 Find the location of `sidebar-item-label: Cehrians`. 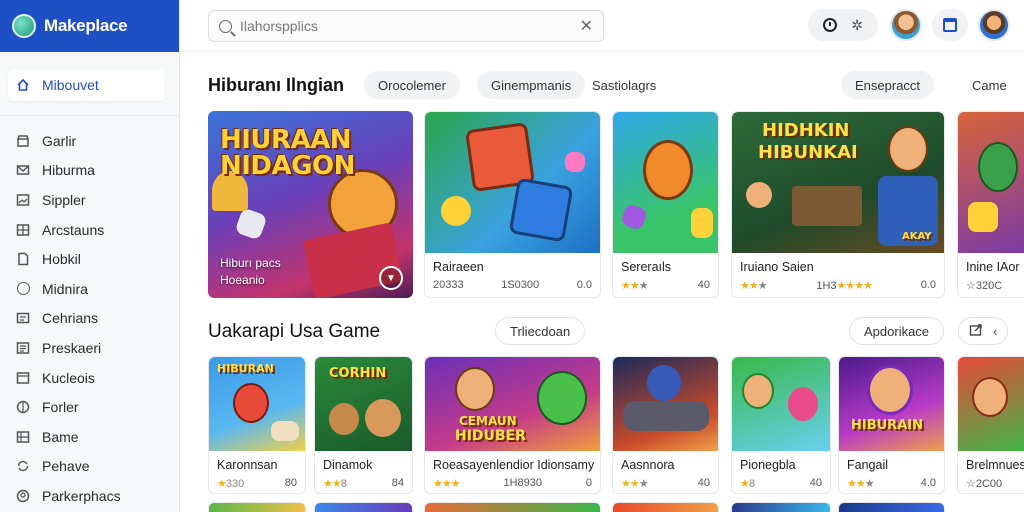

sidebar-item-label: Cehrians is located at coordinates (70, 318).